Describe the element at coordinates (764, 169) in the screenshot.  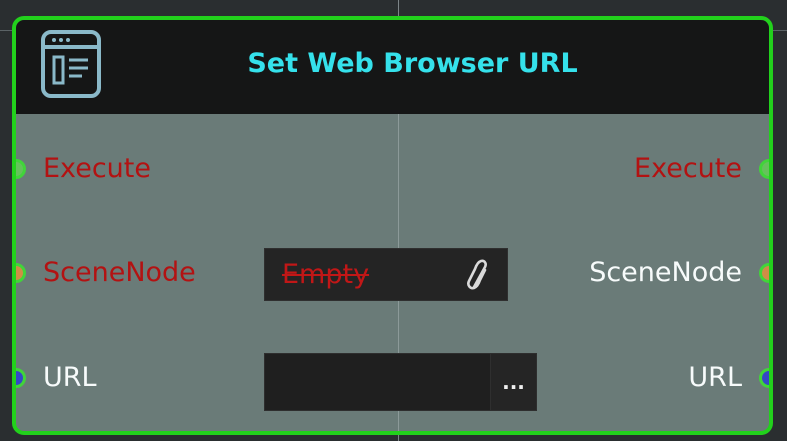
I see `output-execute-pin` at that location.